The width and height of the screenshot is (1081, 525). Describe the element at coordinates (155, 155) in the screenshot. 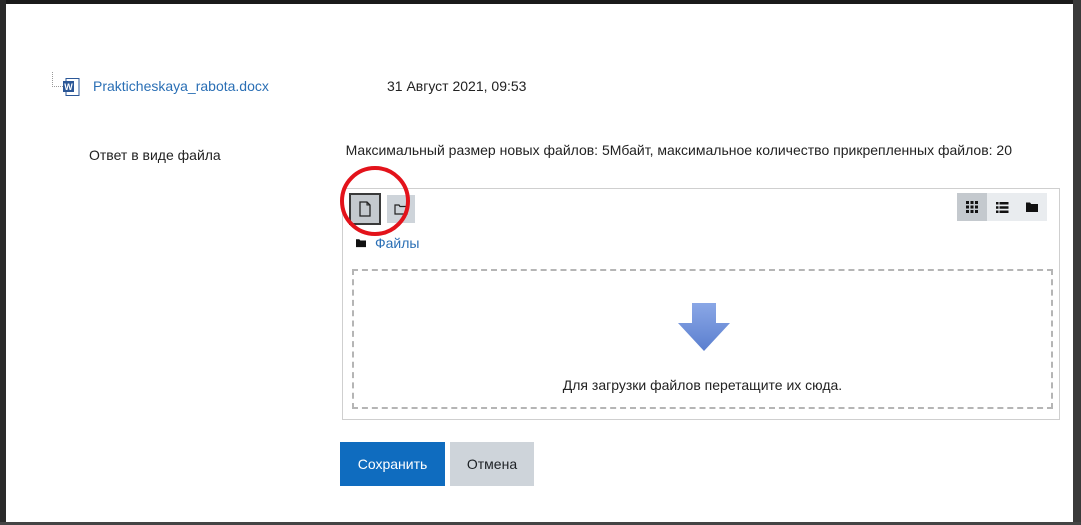

I see `file-submission-label: Ответ в виде файла` at that location.